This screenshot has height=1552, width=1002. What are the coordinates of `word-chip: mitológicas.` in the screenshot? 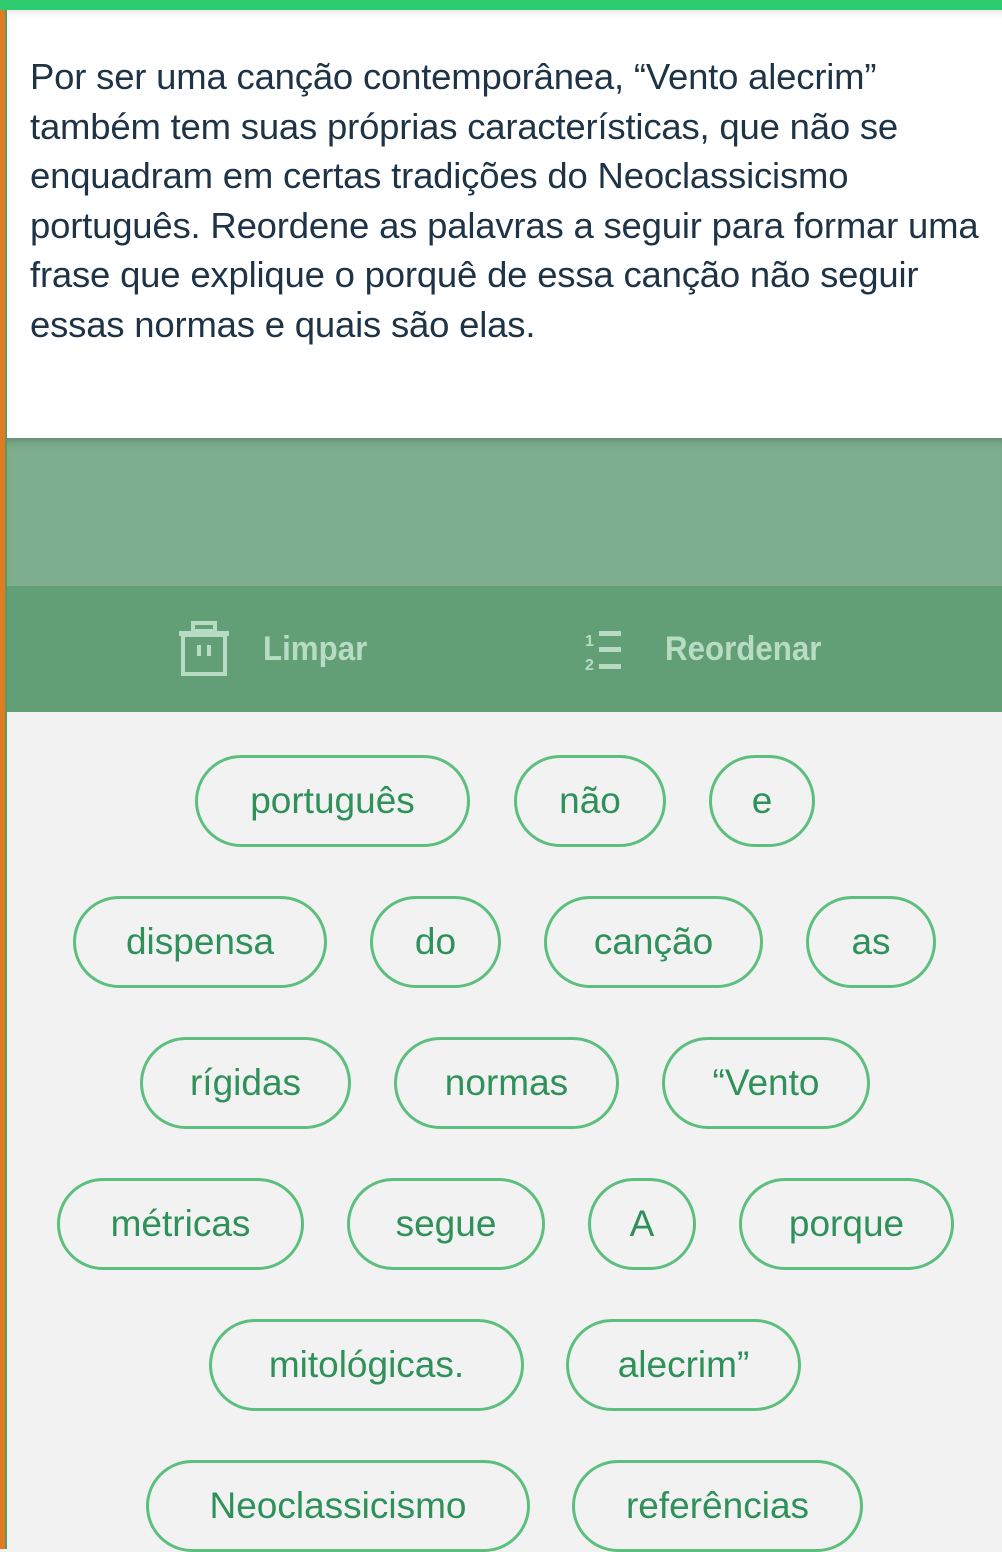 It's located at (366, 1365).